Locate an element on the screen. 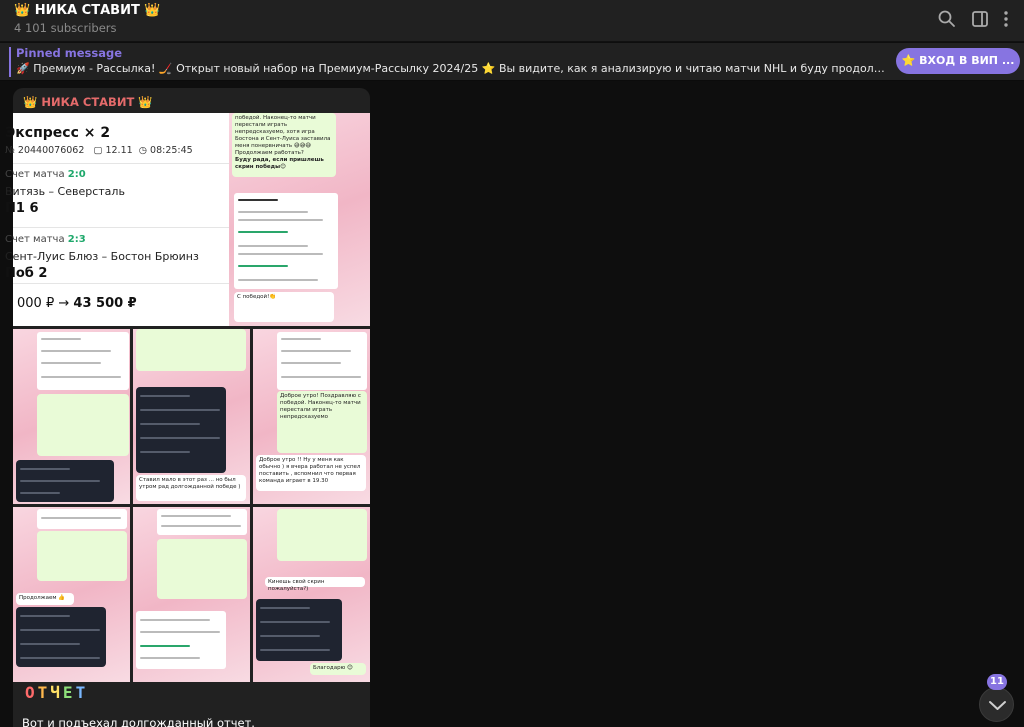 Image resolution: width=1024 pixels, height=727 pixels. more-options-icon is located at coordinates (1006, 19).